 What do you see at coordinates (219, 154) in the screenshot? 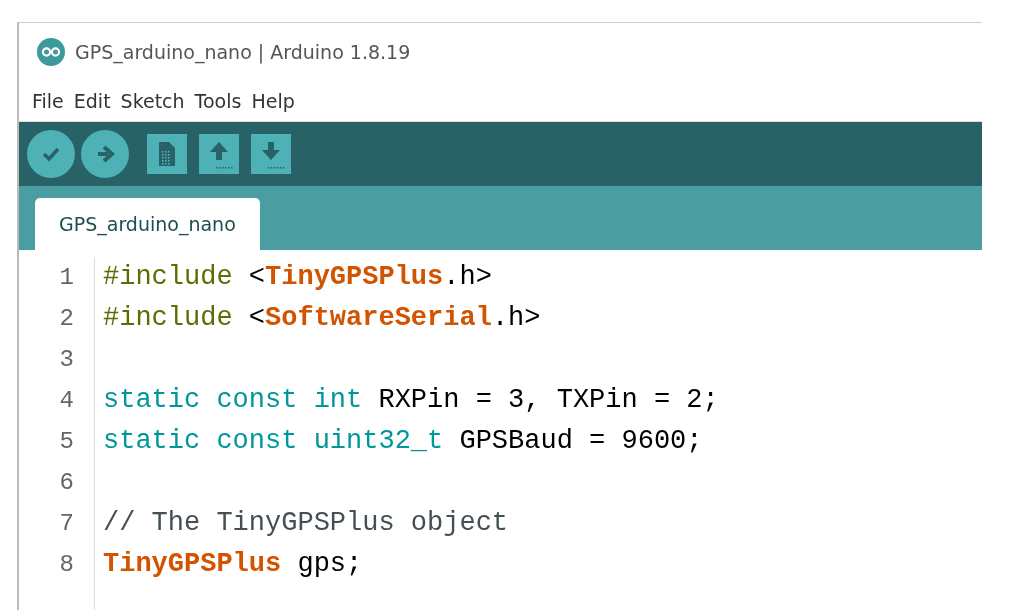
I see `open-button` at bounding box center [219, 154].